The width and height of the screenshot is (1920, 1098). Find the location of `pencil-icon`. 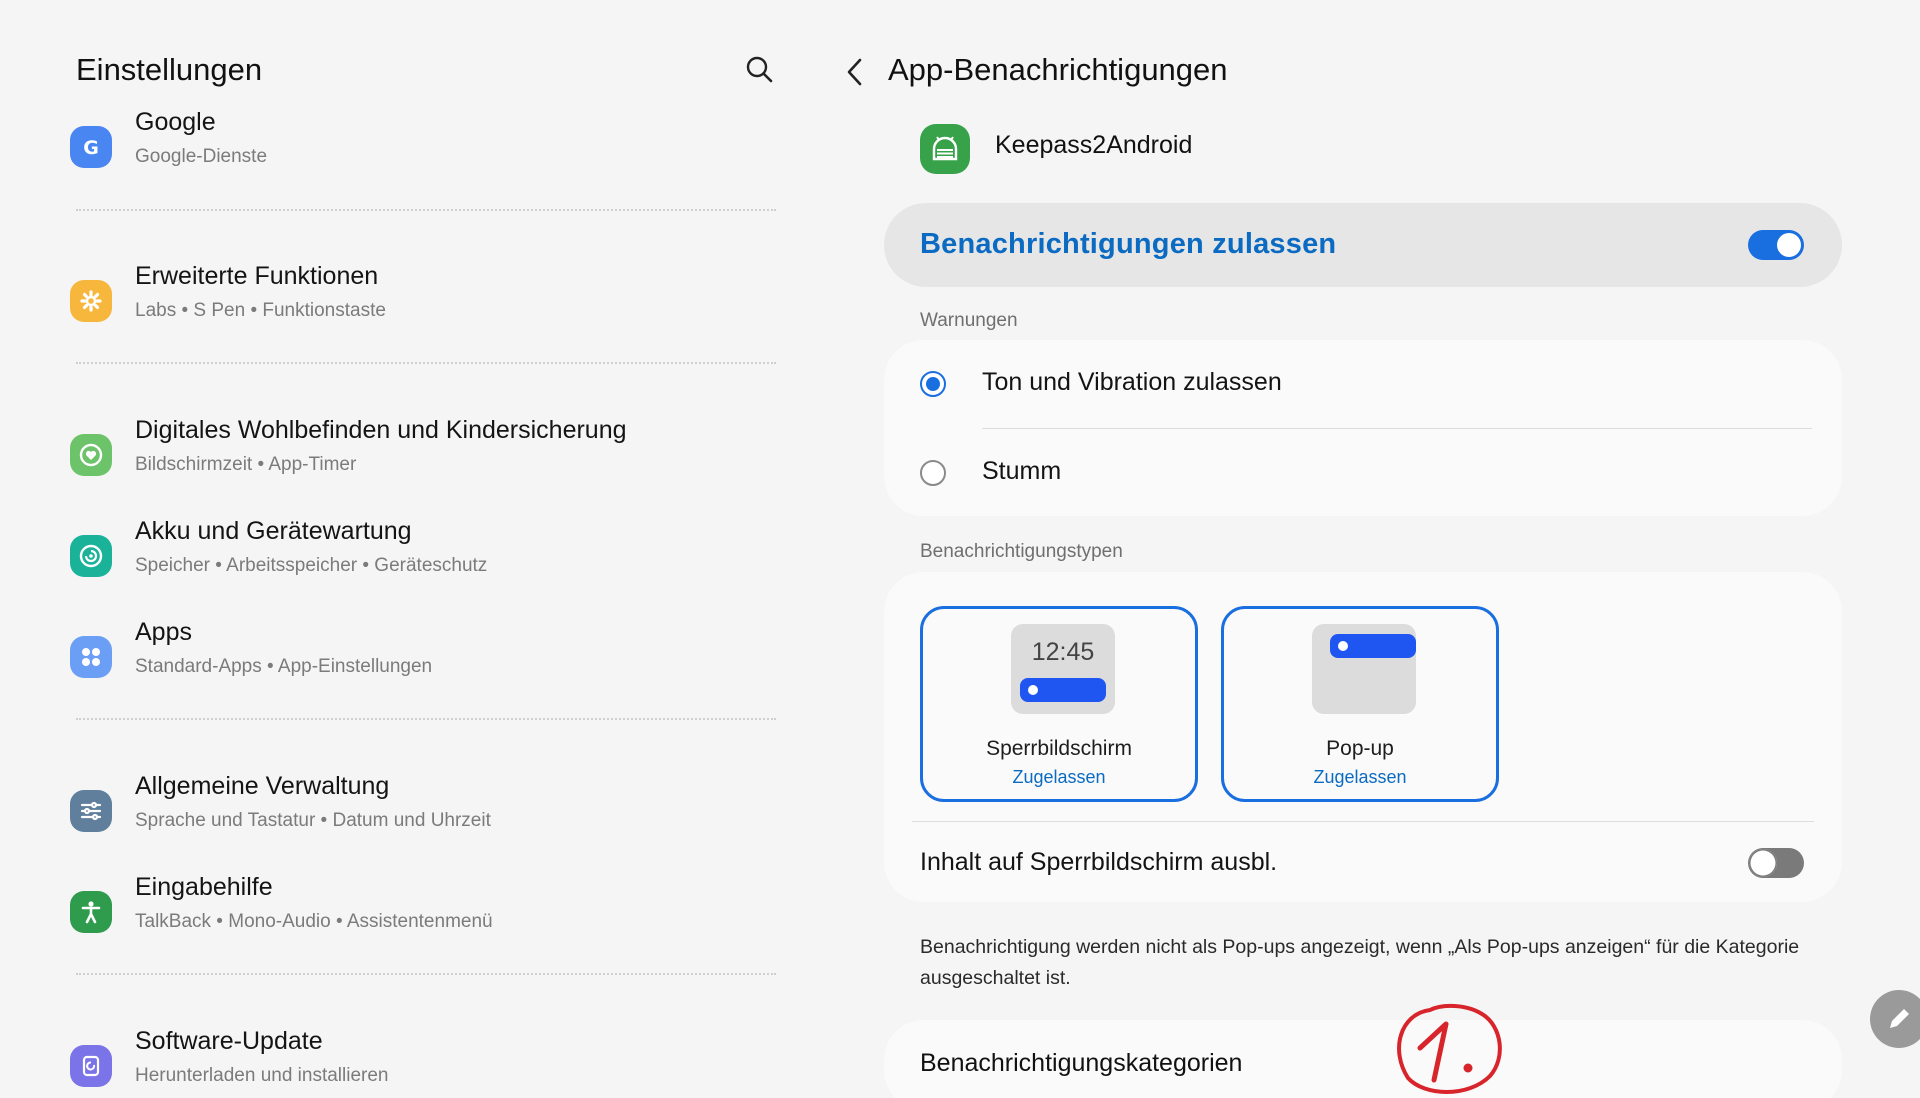

pencil-icon is located at coordinates (1899, 1019).